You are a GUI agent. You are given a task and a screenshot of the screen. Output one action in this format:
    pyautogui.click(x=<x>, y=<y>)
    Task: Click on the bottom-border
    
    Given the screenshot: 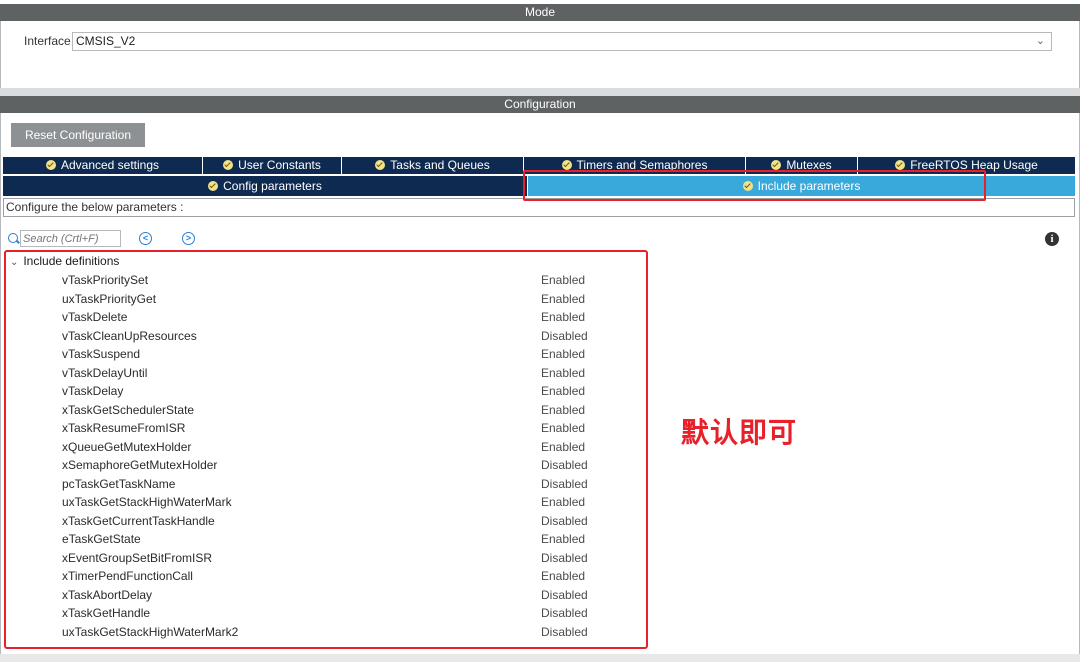 What is the action you would take?
    pyautogui.click(x=540, y=658)
    